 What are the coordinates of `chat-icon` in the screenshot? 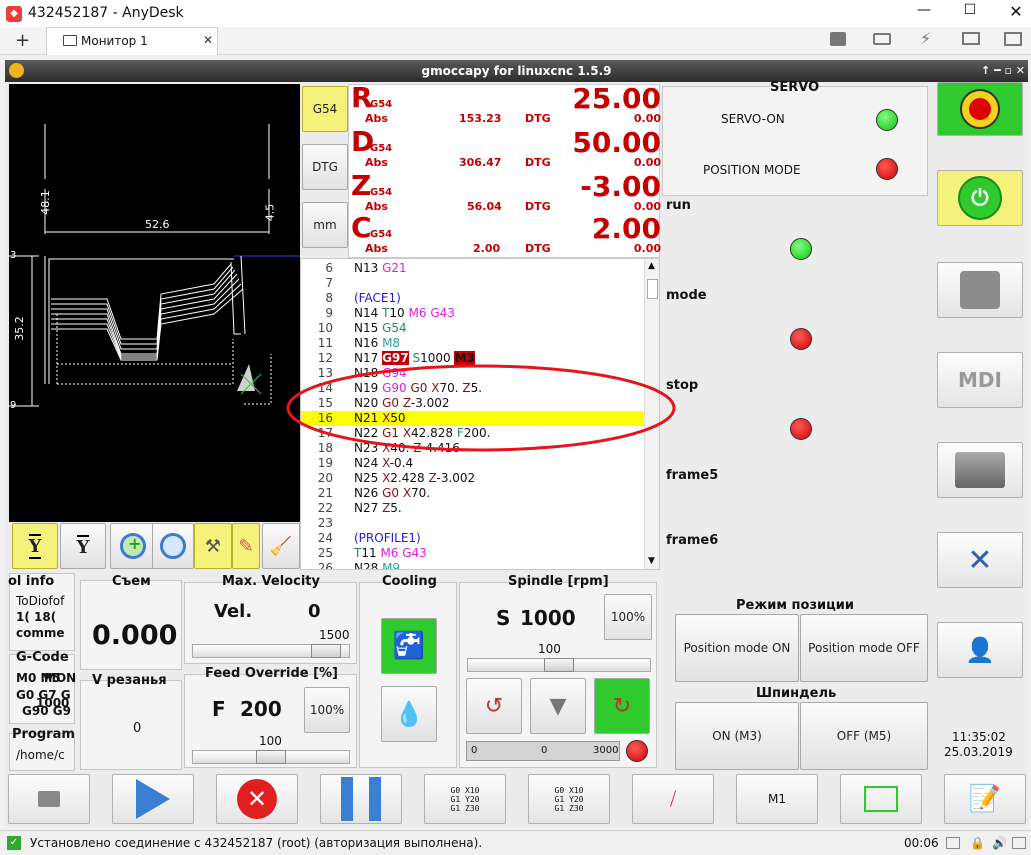 It's located at (838, 39).